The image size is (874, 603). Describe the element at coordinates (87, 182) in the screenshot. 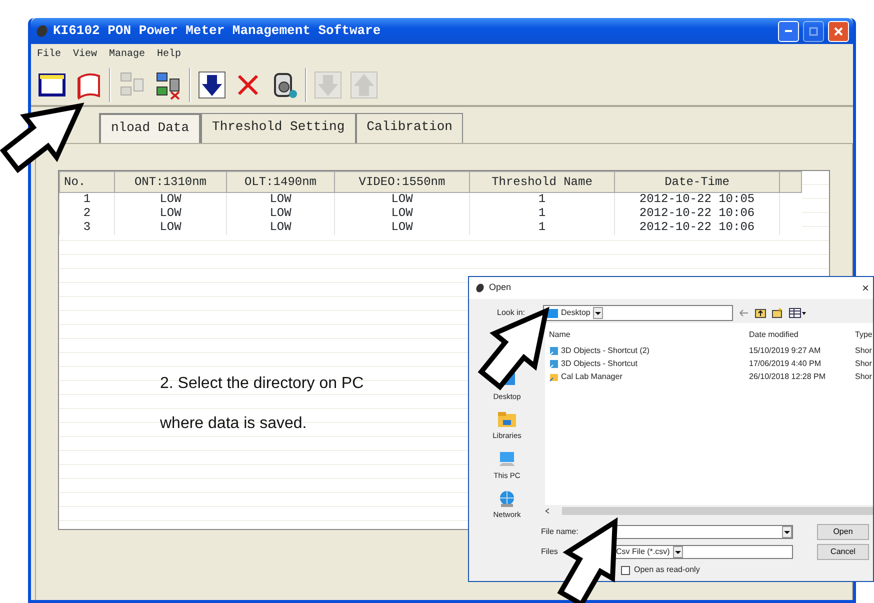

I see `column-header: No.` at that location.